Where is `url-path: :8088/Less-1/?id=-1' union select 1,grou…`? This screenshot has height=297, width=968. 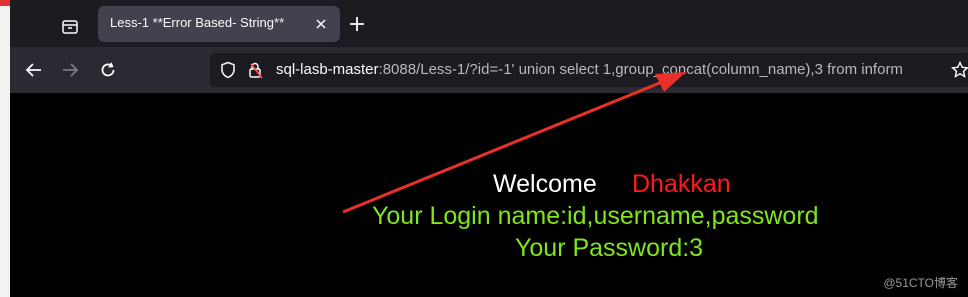 url-path: :8088/Less-1/?id=-1' union select 1,grou… is located at coordinates (640, 69).